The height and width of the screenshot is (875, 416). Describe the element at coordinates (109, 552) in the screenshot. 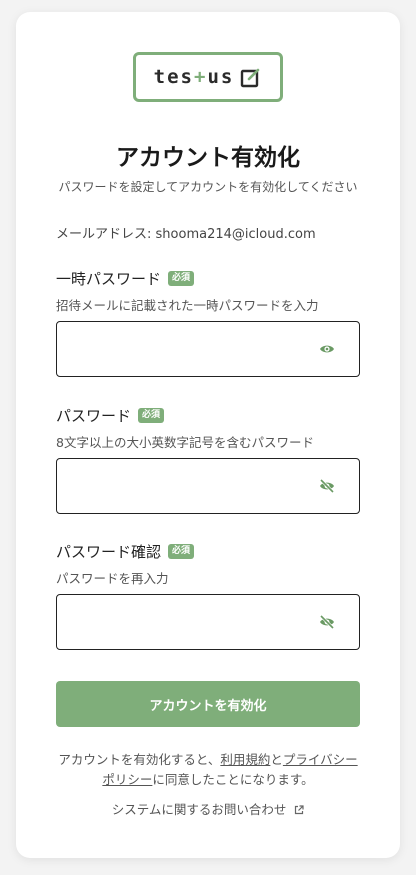

I see `password-confirm-label: パスワード確認` at that location.